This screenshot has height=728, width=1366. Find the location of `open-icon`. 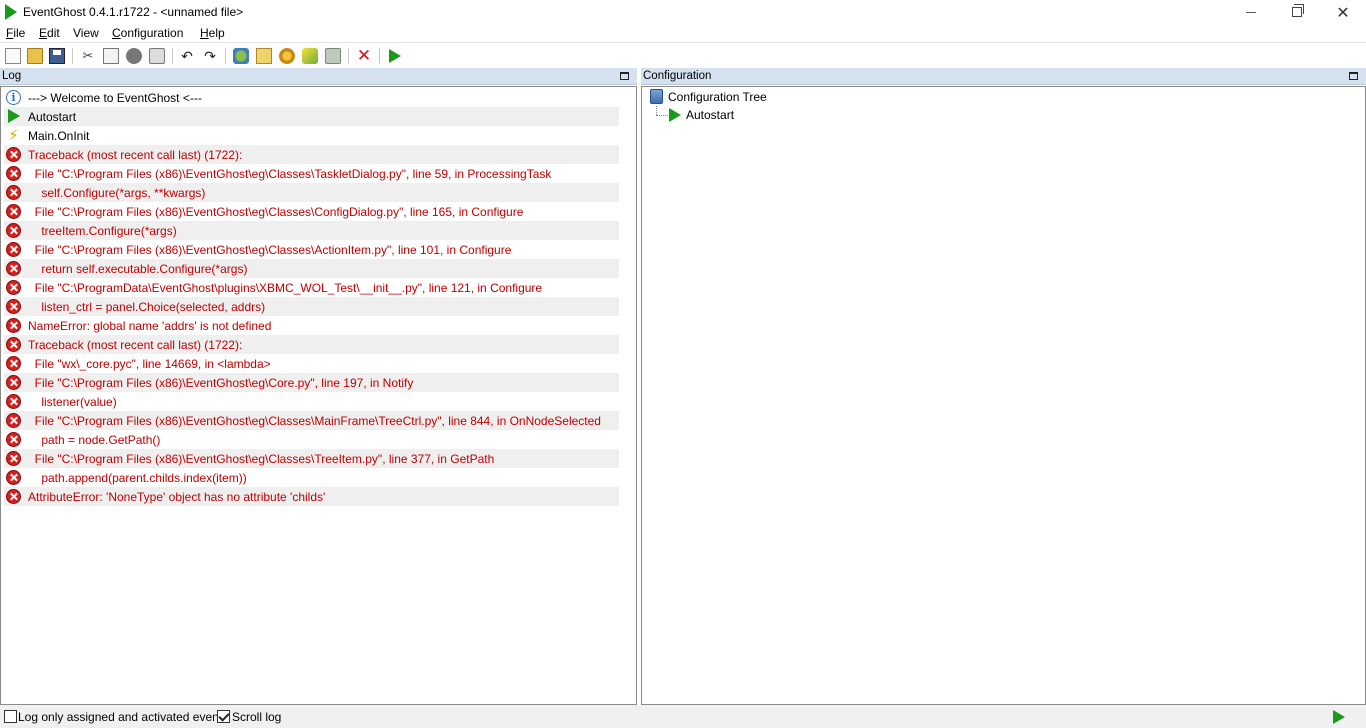

open-icon is located at coordinates (35, 56).